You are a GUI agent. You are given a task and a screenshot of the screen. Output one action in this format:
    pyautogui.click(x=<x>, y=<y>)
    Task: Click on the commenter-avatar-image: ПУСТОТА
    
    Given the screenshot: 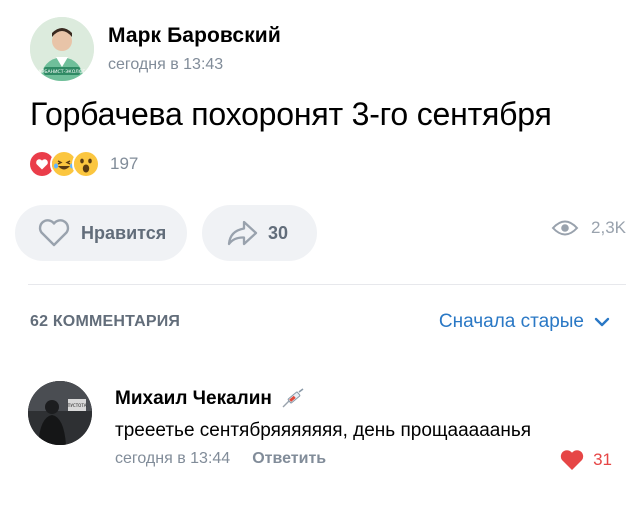 What is the action you would take?
    pyautogui.click(x=60, y=413)
    